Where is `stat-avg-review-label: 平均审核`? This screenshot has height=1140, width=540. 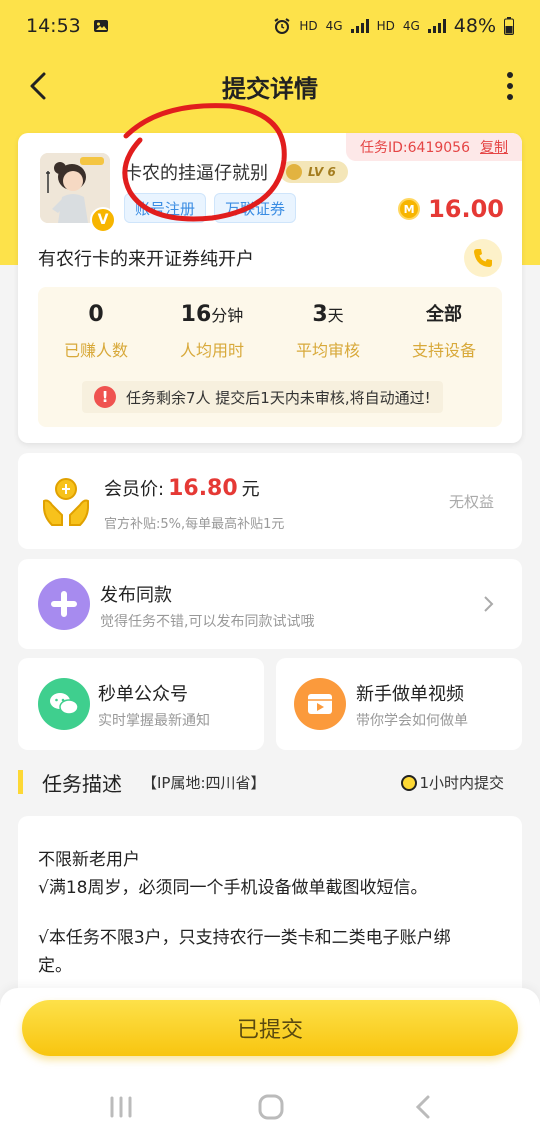
stat-avg-review-label: 平均审核 is located at coordinates (327, 350).